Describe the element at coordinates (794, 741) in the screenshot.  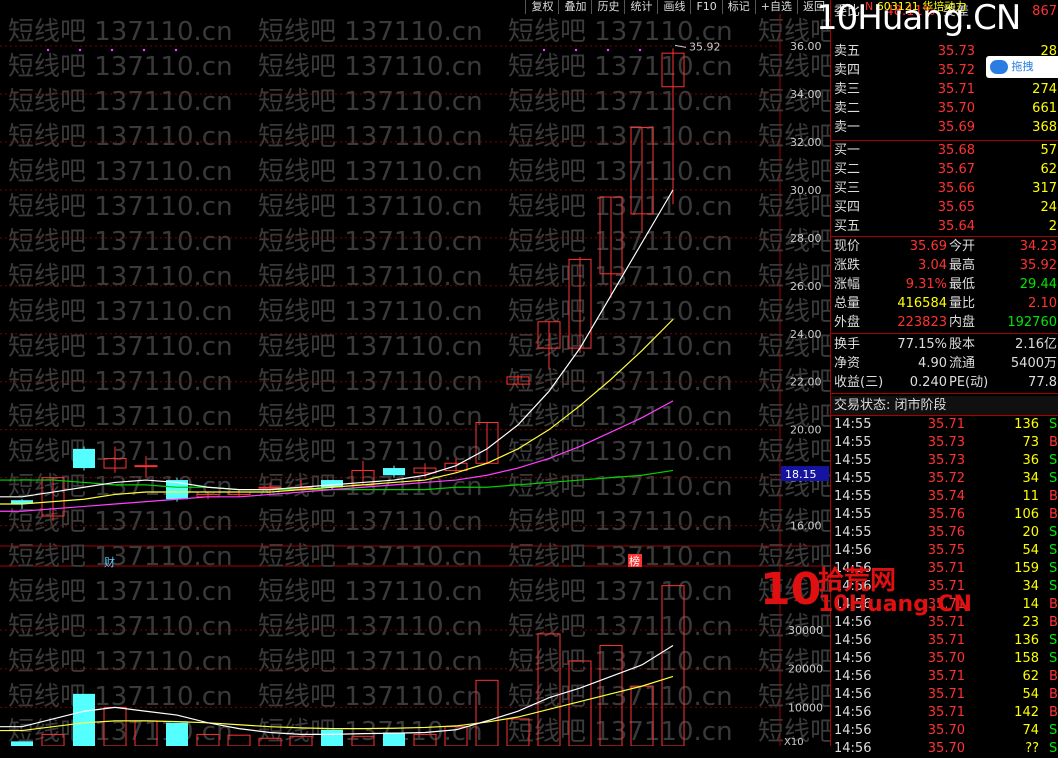
I see `volume-unit-label: X10` at that location.